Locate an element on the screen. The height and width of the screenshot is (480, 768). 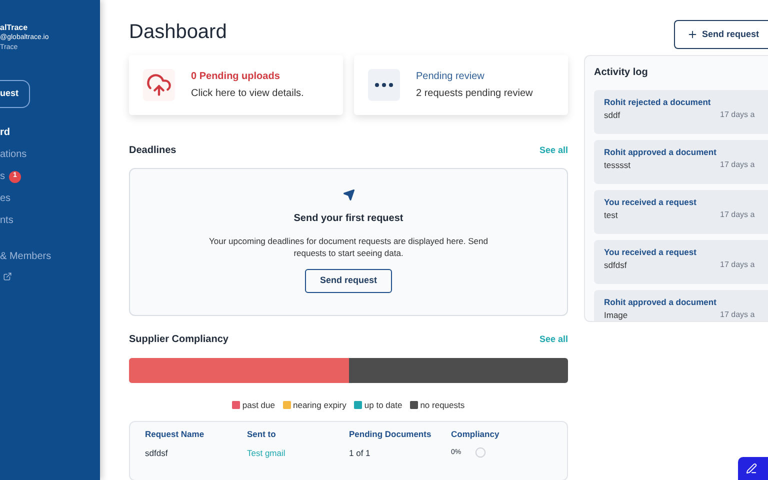
sidebar-item: & Members is located at coordinates (26, 256).